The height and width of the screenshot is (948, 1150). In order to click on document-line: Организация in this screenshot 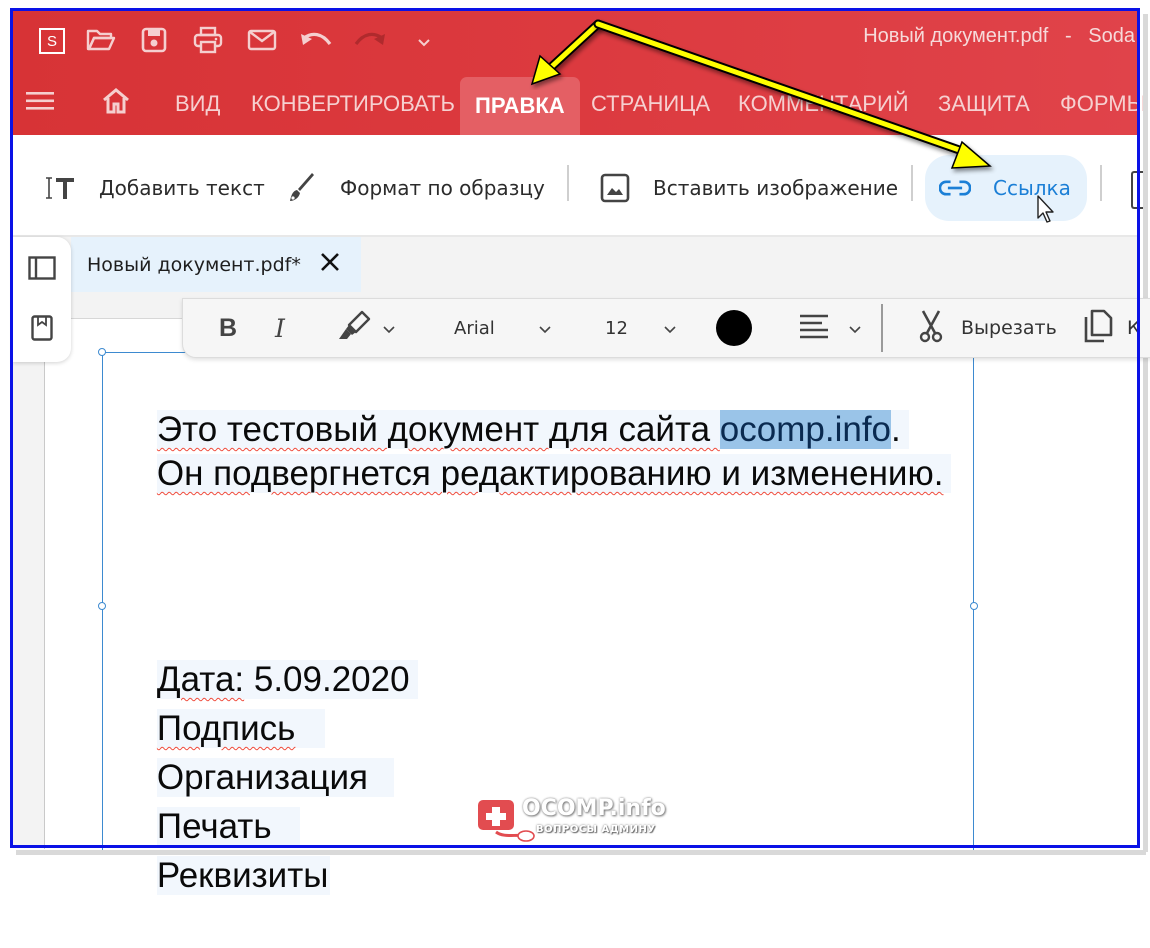, I will do `click(256, 751)`.